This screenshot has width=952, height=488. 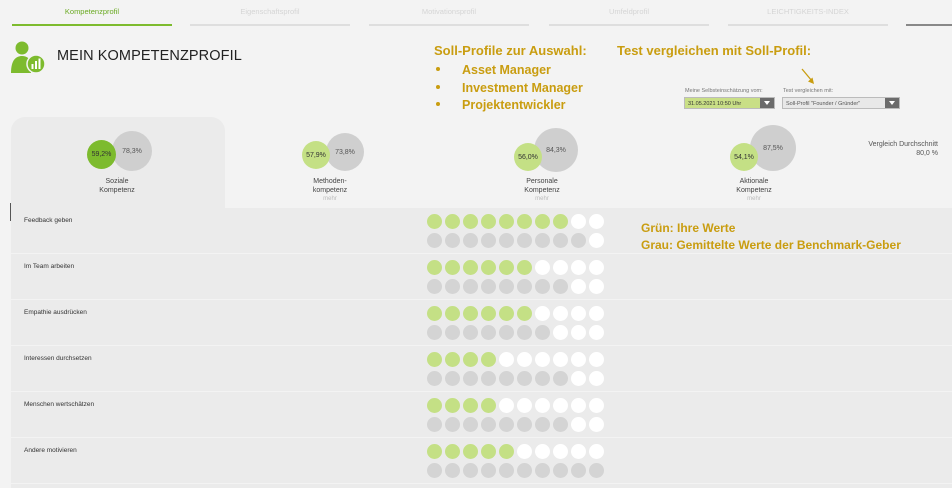 What do you see at coordinates (55, 312) in the screenshot?
I see `skill-label: Empathie ausdrücken` at bounding box center [55, 312].